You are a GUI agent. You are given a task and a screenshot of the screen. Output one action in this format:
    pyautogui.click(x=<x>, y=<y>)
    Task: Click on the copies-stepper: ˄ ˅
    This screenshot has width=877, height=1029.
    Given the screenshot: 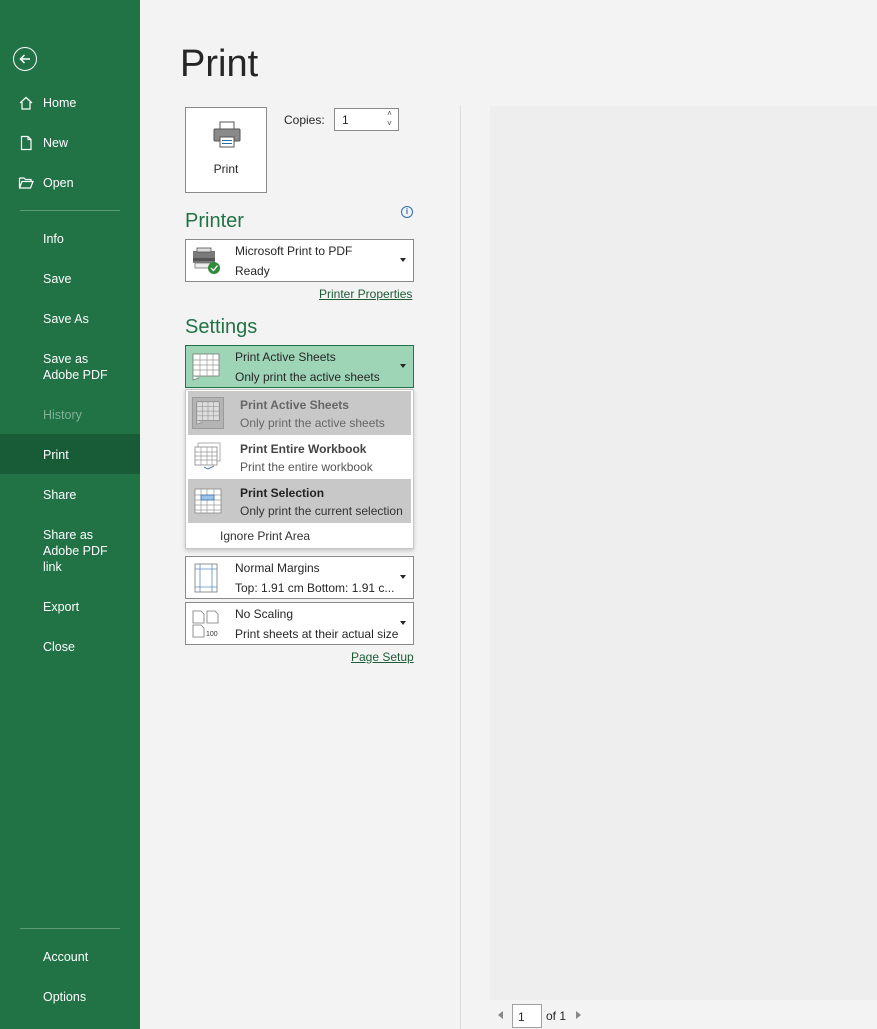 What is the action you would take?
    pyautogui.click(x=389, y=119)
    